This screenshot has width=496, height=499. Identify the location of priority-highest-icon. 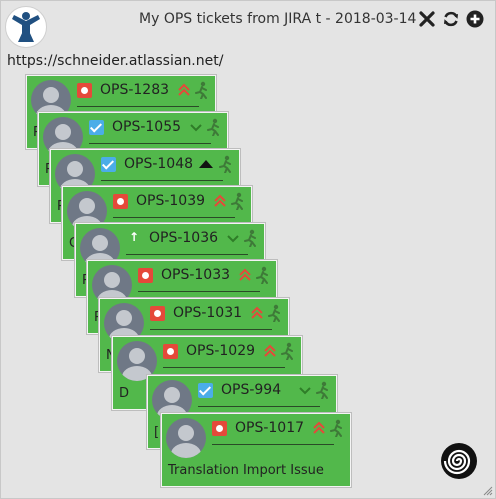
(206, 164).